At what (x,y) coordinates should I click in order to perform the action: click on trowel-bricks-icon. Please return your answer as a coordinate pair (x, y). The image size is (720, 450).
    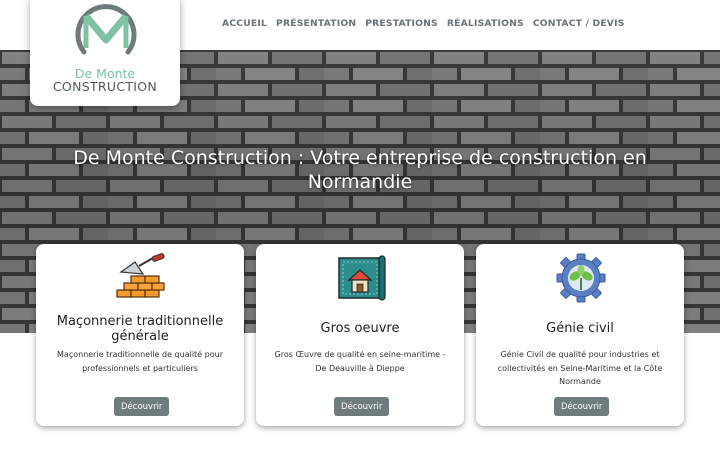
    Looking at the image, I should click on (140, 275).